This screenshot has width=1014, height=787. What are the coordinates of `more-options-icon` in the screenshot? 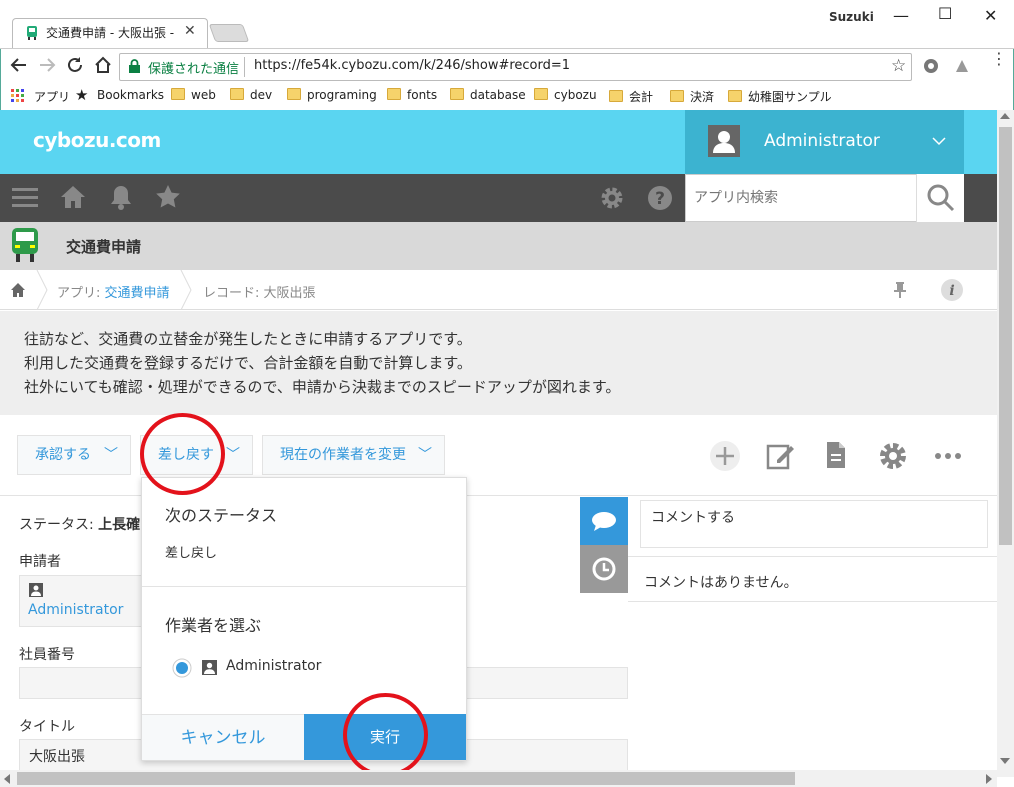 It's located at (949, 456).